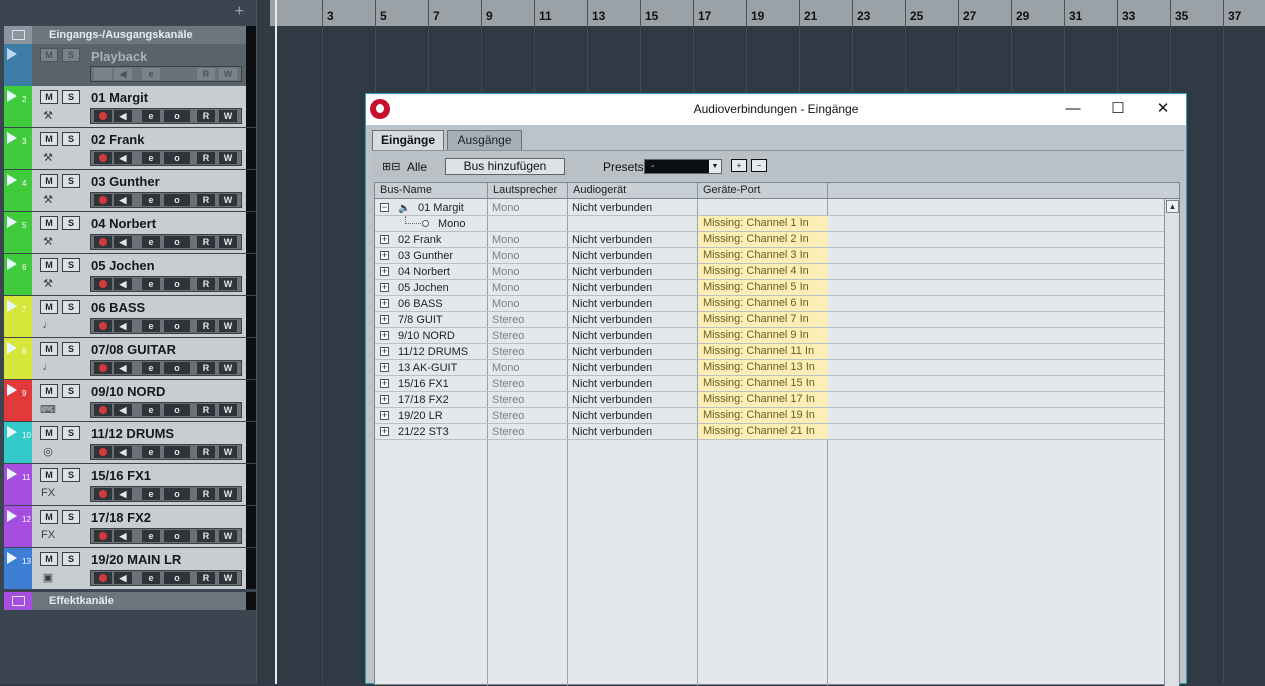 This screenshot has height=686, width=1265. I want to click on track-row: 7 M S 06 BASS ♩ ◀ e o R W, so click(130, 317).